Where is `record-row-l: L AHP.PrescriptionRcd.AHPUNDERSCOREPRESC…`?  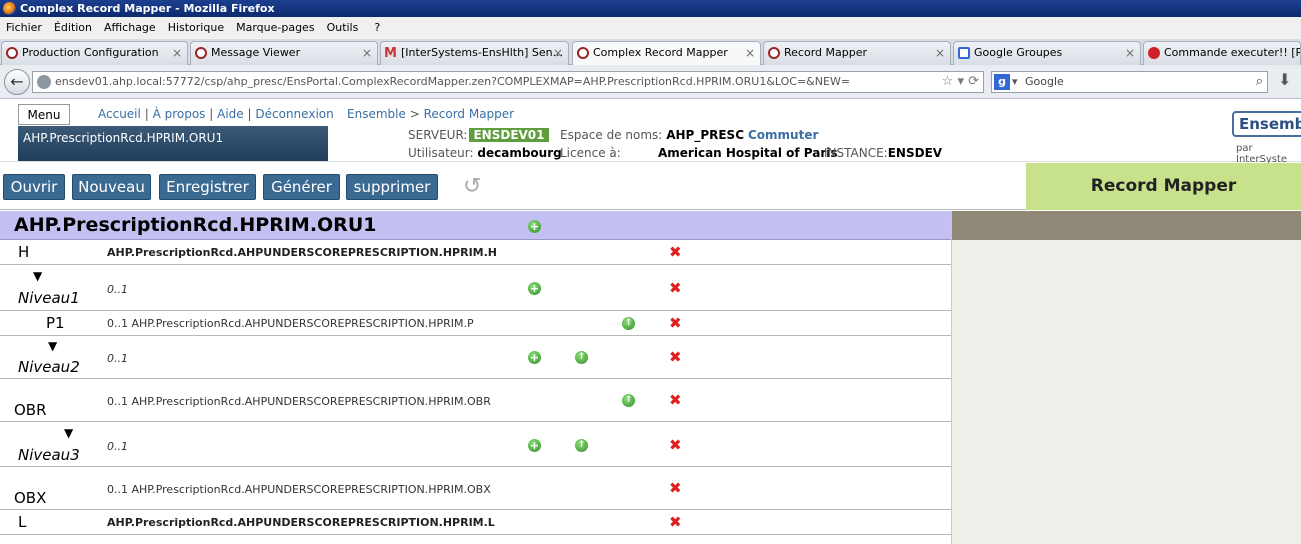 record-row-l: L AHP.PrescriptionRcd.AHPUNDERSCOREPRESC… is located at coordinates (475, 522).